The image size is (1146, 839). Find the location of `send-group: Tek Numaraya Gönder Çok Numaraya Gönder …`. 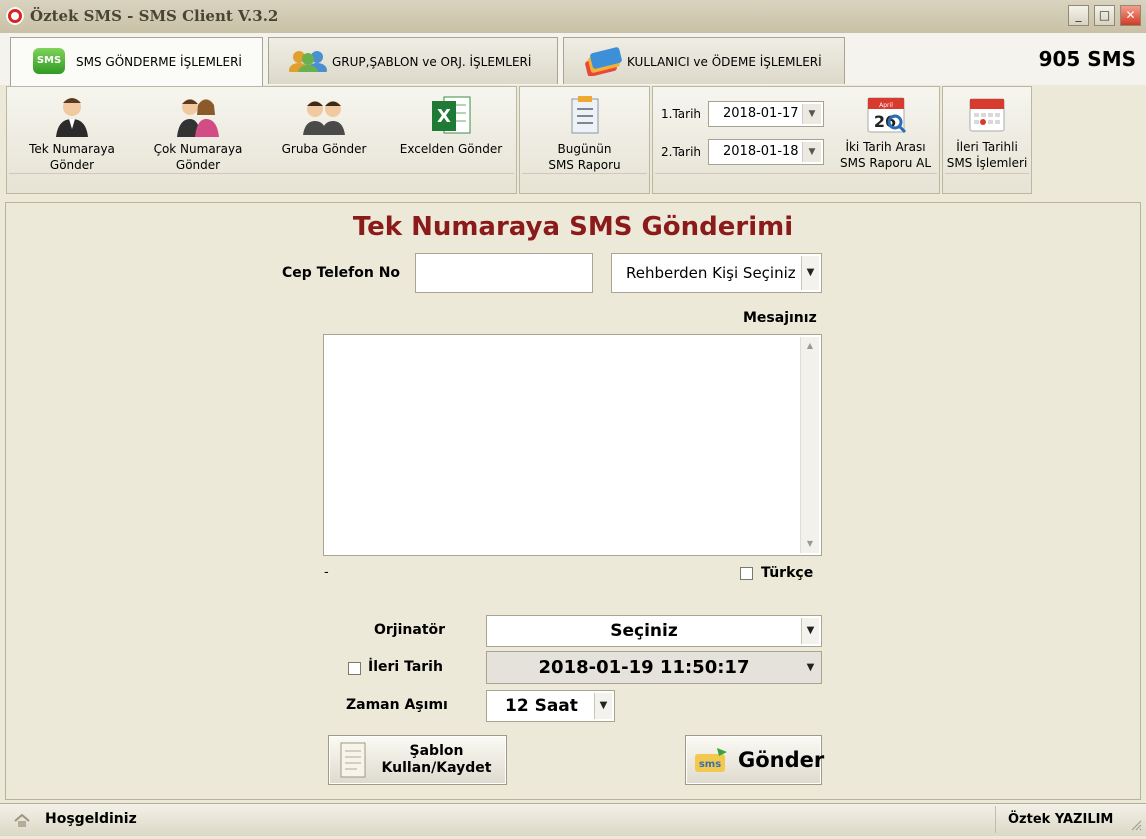

send-group: Tek Numaraya Gönder Çok Numaraya Gönder … is located at coordinates (261, 140).